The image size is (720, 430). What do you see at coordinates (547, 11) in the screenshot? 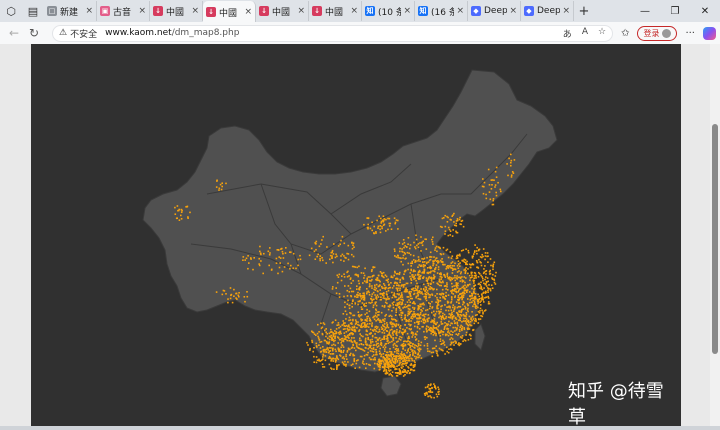
I see `tab-9: ◆ Deep ×` at bounding box center [547, 11].